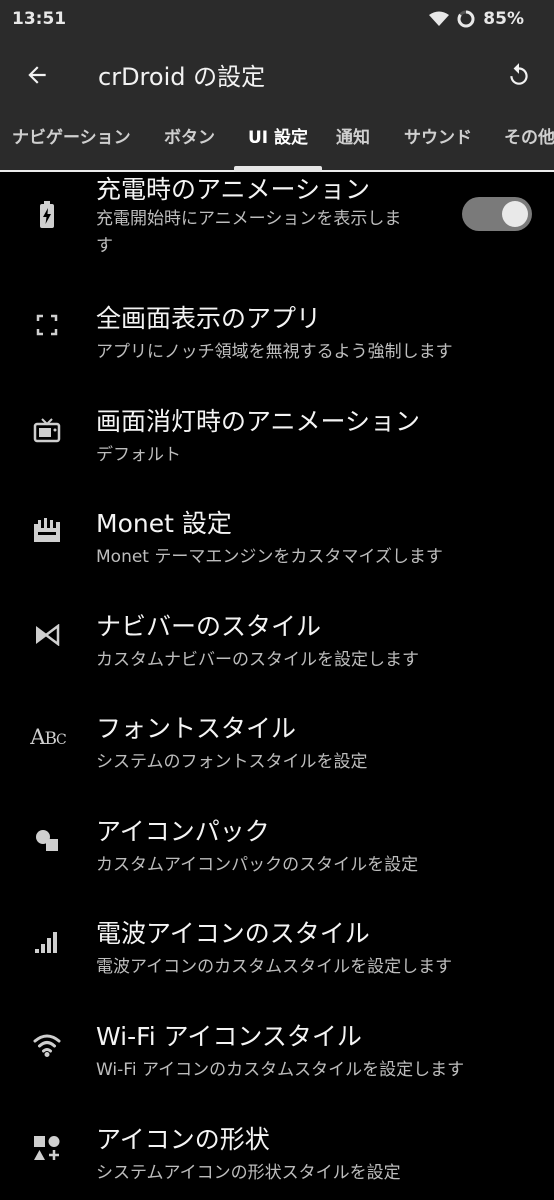  I want to click on charging-animation-toggle, so click(497, 214).